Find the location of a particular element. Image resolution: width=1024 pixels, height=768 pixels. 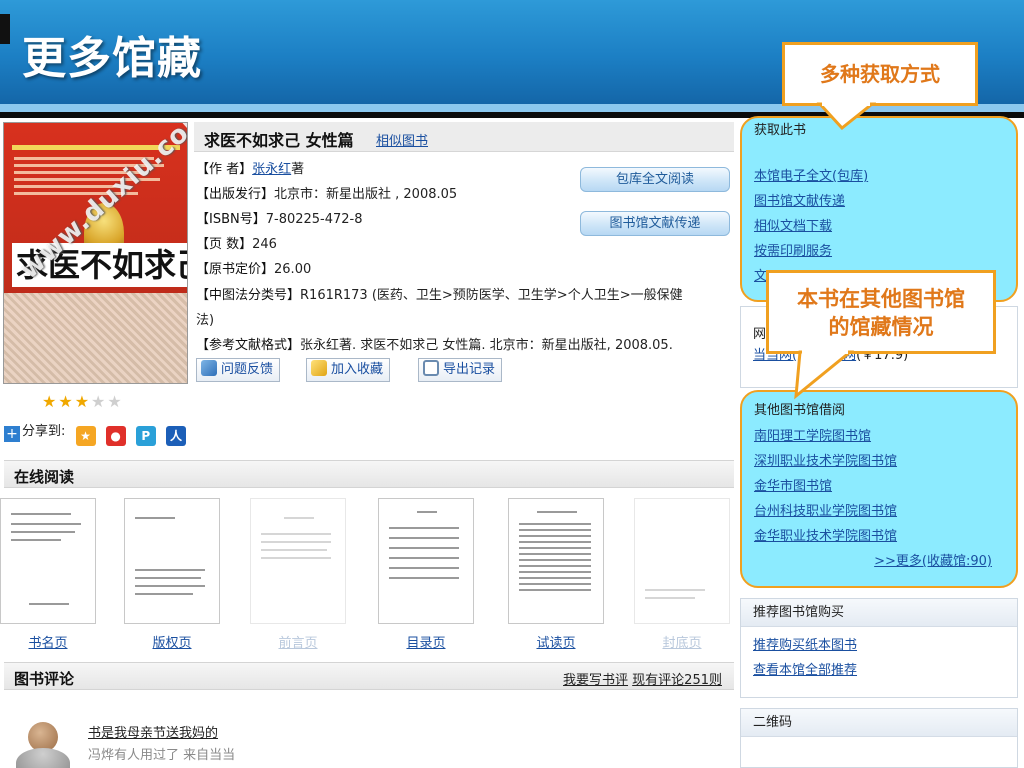

recommend-title: 推荐图书馆购买 is located at coordinates (879, 613).